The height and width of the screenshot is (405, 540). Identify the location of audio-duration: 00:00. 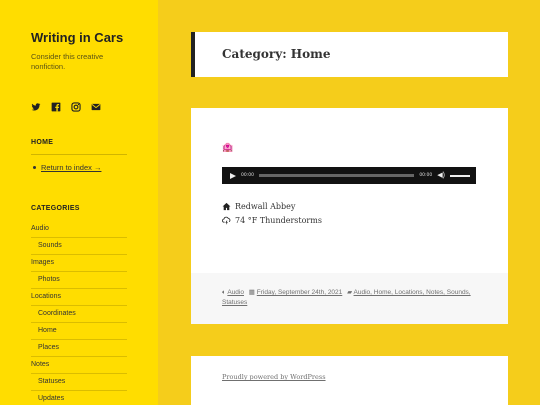
(426, 175).